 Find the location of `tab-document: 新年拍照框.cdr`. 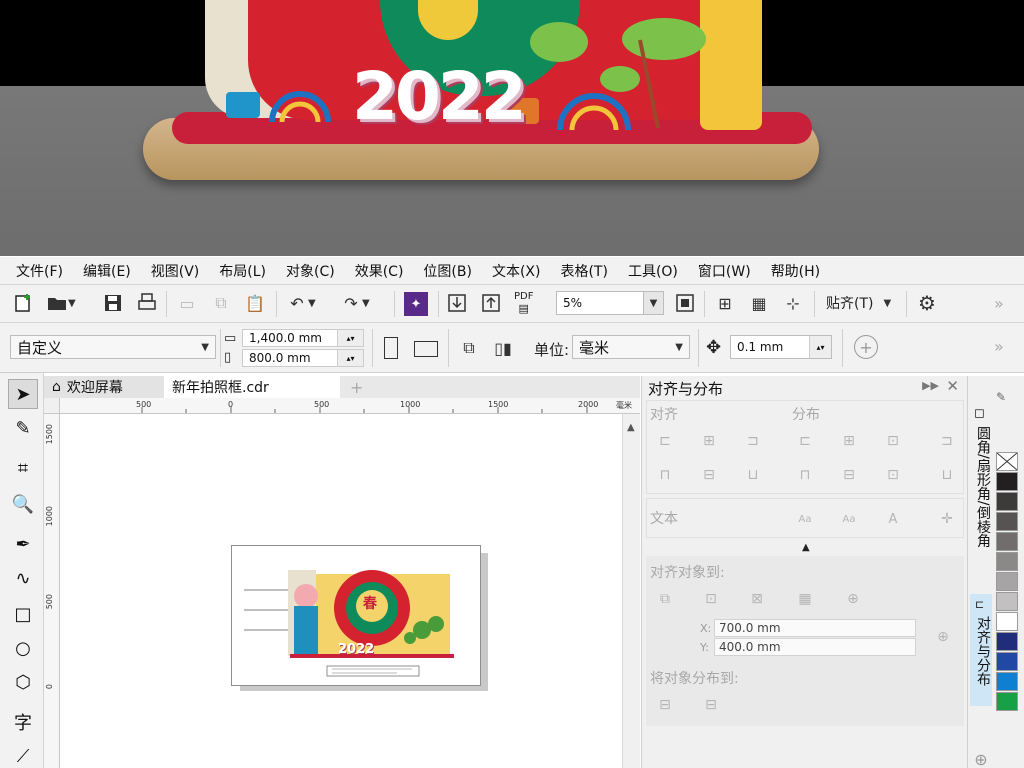

tab-document: 新年拍照框.cdr is located at coordinates (252, 387).